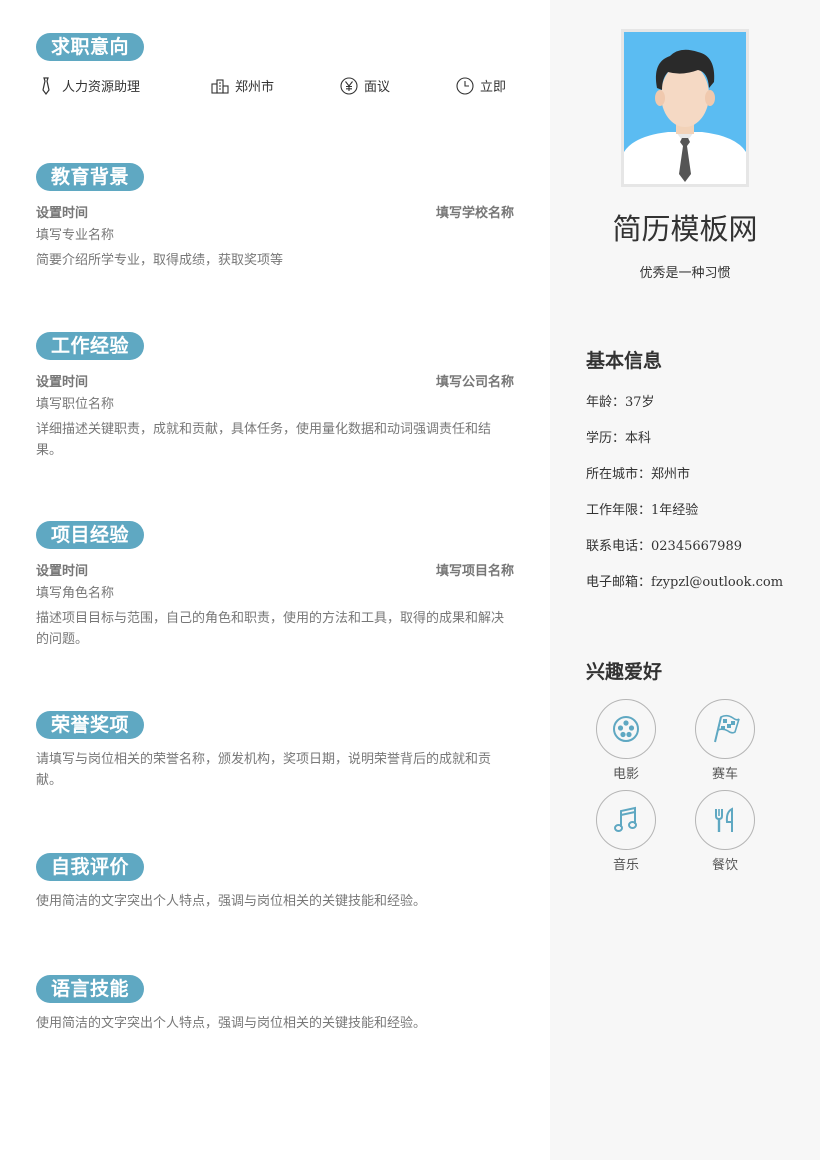 The image size is (820, 1160). I want to click on education-school: 填写学校名称, so click(474, 213).